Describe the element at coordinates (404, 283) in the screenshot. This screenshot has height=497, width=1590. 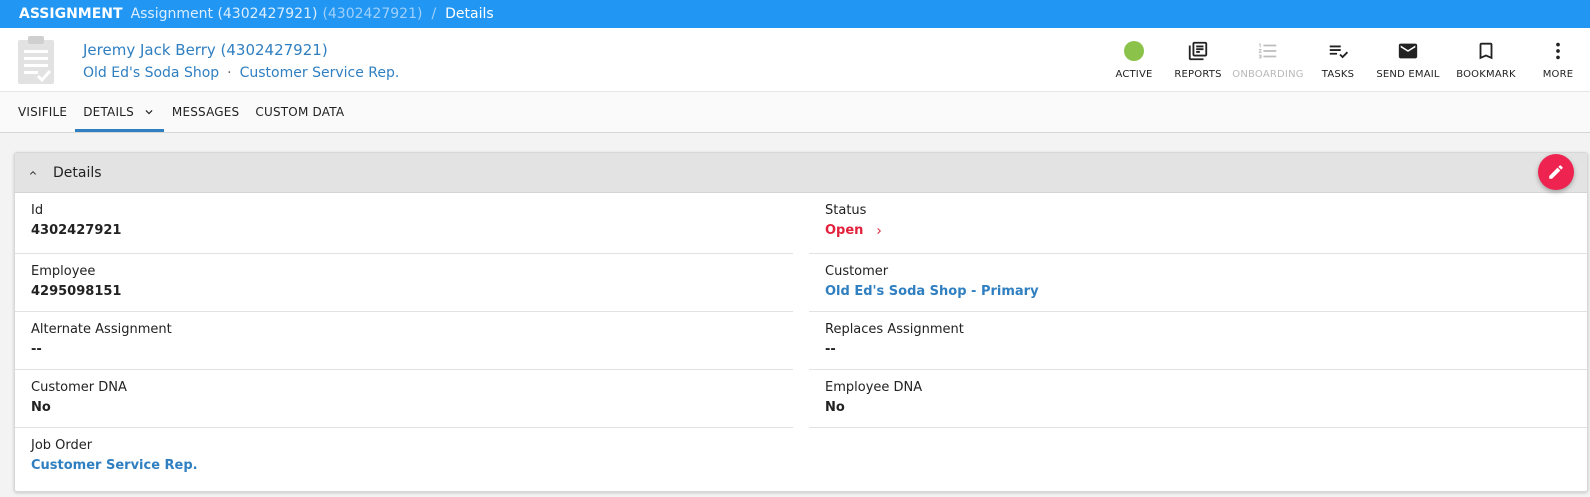
I see `field-employee: Employee 4295098151` at that location.